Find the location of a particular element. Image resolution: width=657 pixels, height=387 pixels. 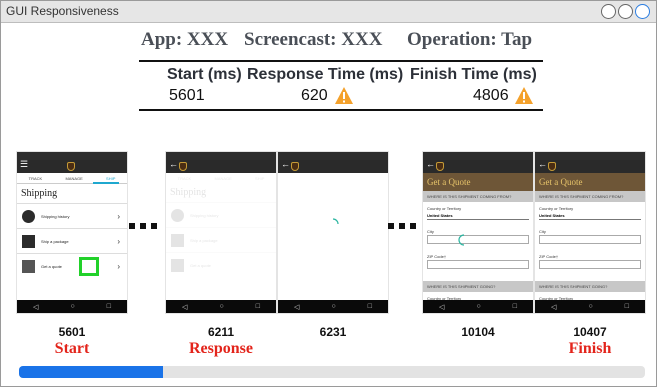

tab-bar: TRACK MANAGE SHIP is located at coordinates (221, 178).